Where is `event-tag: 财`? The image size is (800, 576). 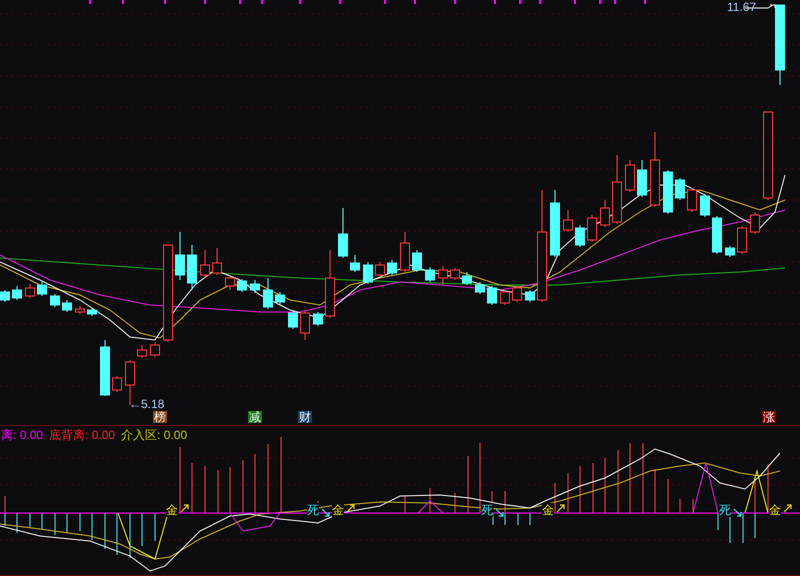 event-tag: 财 is located at coordinates (305, 417).